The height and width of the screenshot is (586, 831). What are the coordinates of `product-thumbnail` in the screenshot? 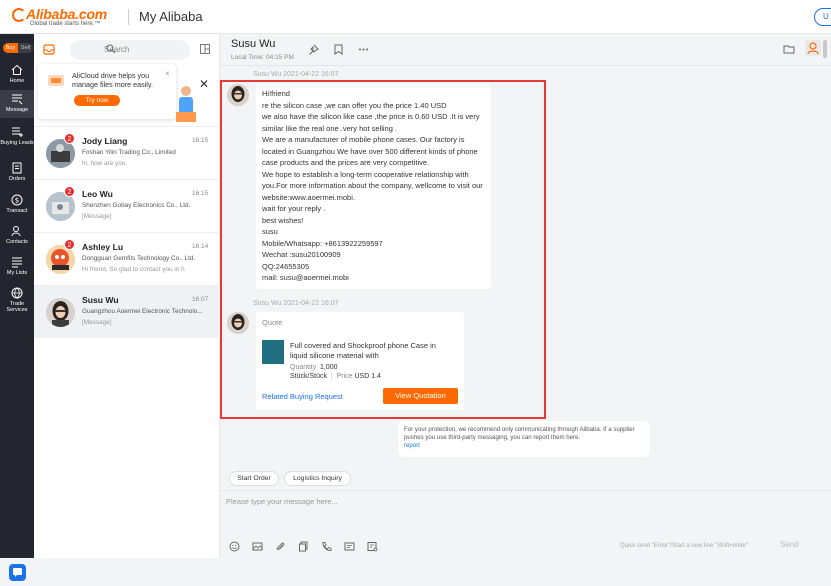 It's located at (273, 352).